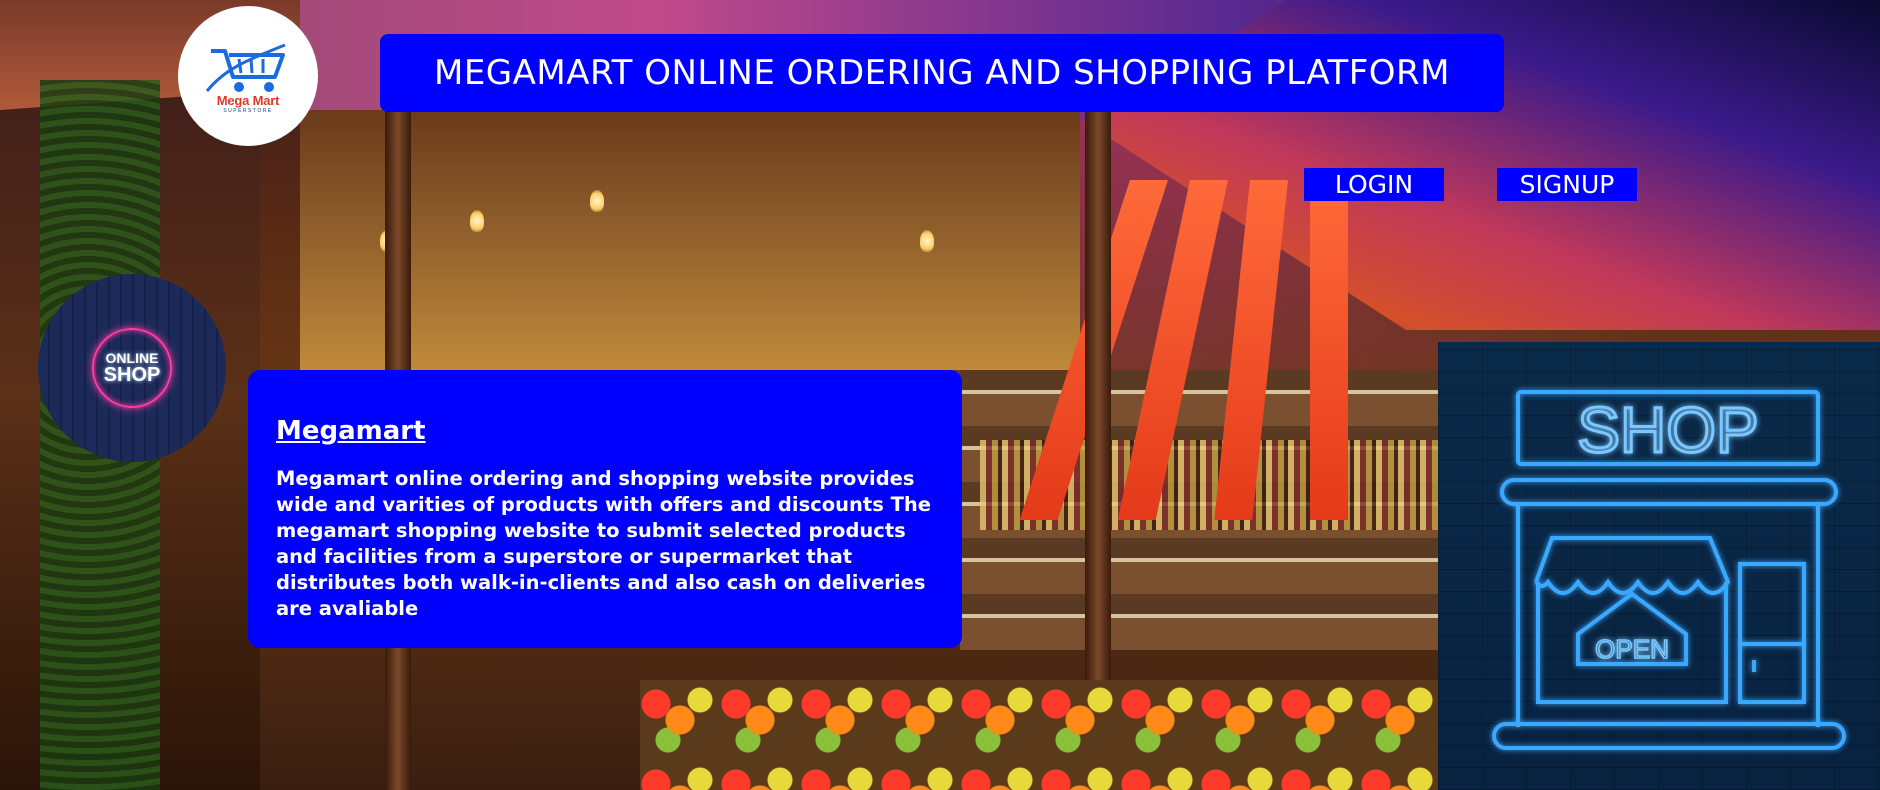 The image size is (1880, 790). What do you see at coordinates (1669, 570) in the screenshot?
I see `storefront-neon-icon: SHOP OPEN` at bounding box center [1669, 570].